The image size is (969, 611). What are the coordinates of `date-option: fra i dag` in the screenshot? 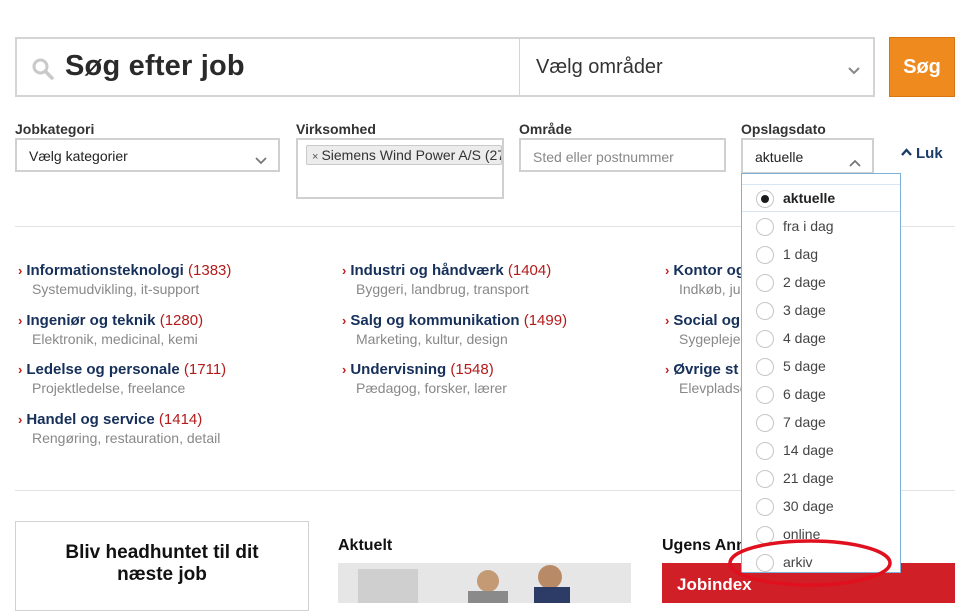 It's located at (821, 227).